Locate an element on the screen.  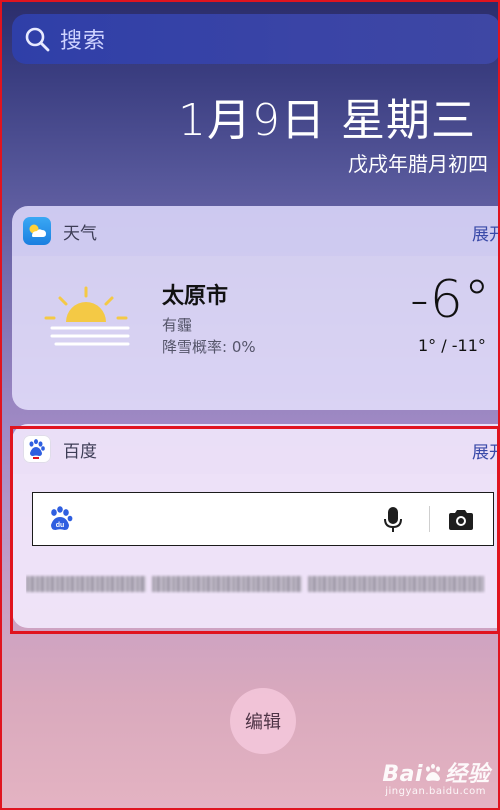
weather-condition: 有霾 is located at coordinates (177, 325).